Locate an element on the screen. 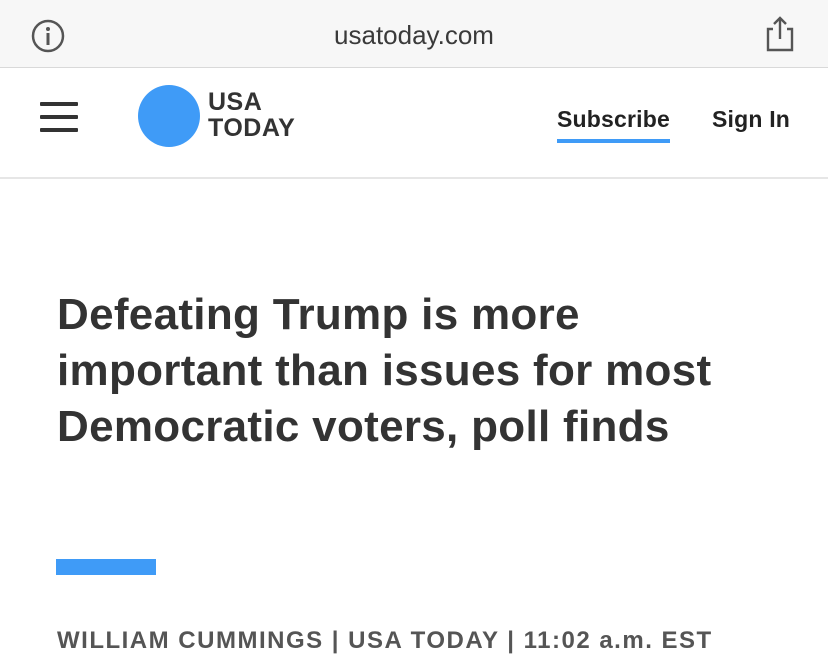 Image resolution: width=828 pixels, height=655 pixels. sign-in-link: Sign In is located at coordinates (751, 119).